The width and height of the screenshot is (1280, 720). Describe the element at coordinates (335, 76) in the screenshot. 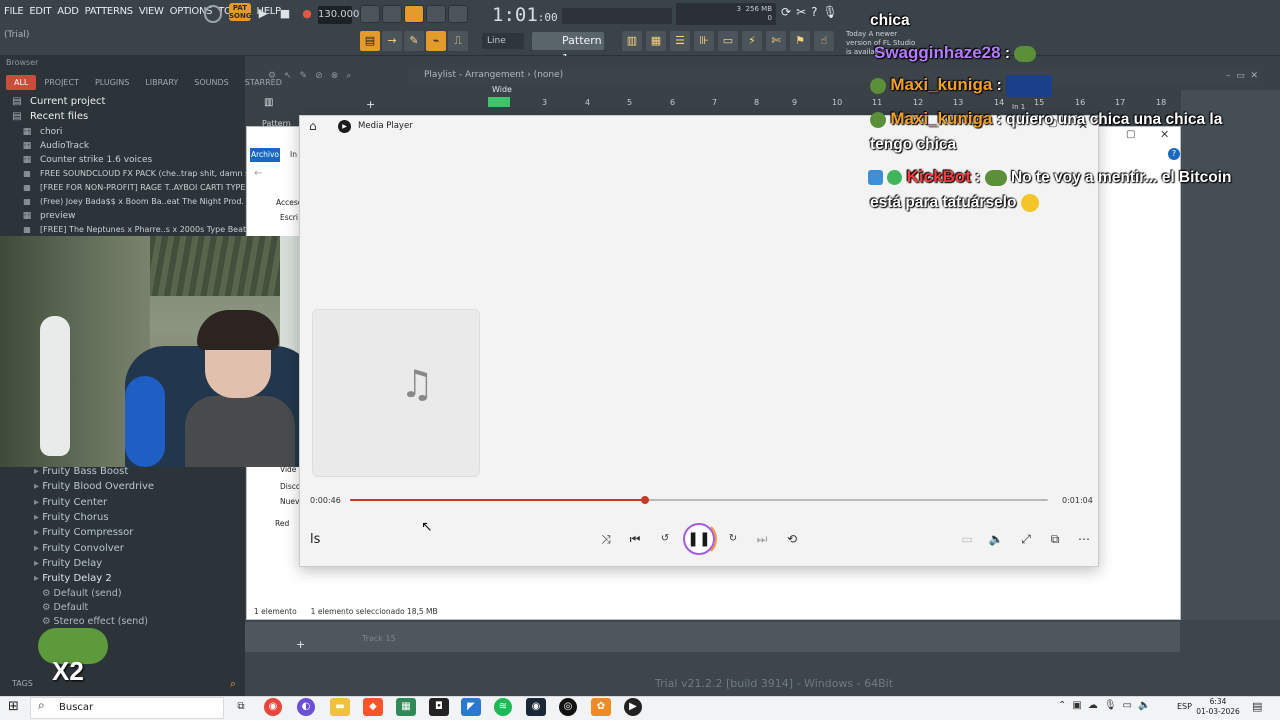

I see `mute-tool-icon: ⊗` at that location.